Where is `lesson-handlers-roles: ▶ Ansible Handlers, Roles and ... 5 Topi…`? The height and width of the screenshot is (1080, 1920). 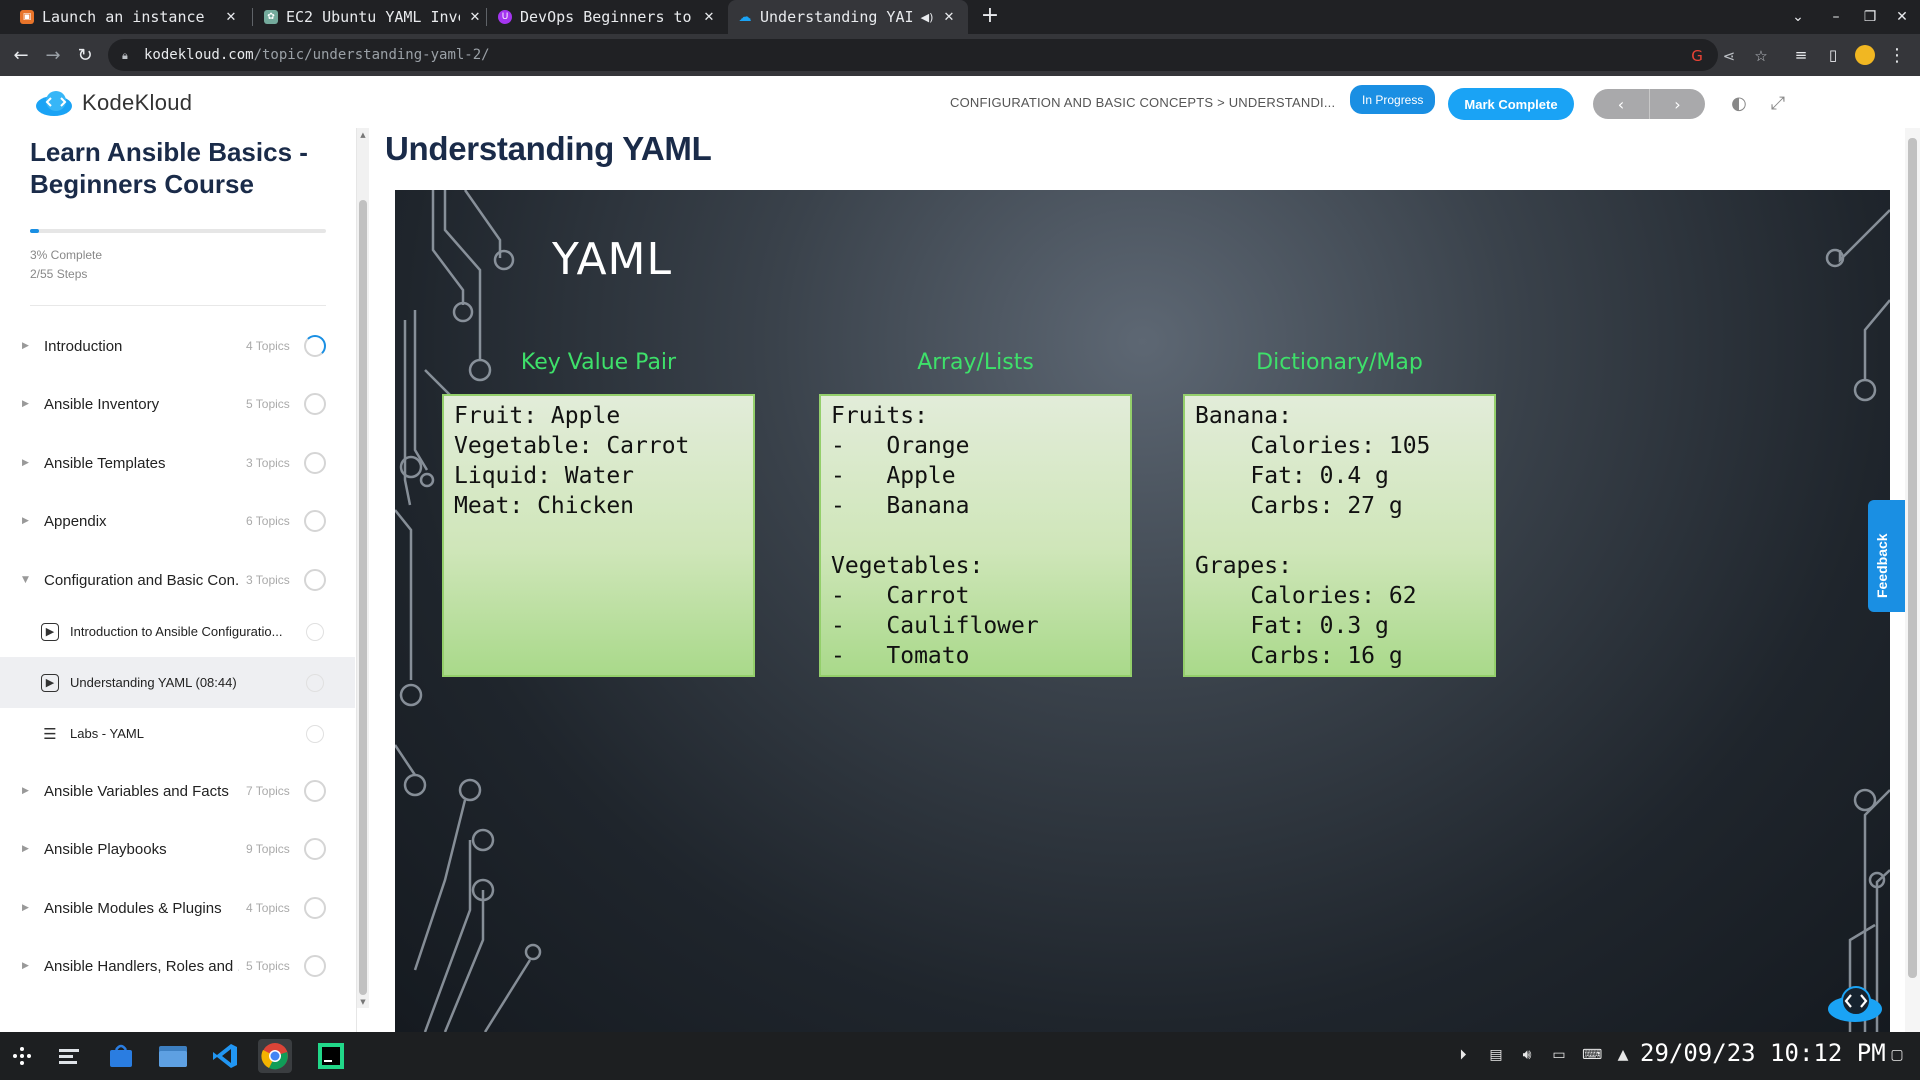 lesson-handlers-roles: ▶ Ansible Handlers, Roles and ... 5 Topi… is located at coordinates (177, 966).